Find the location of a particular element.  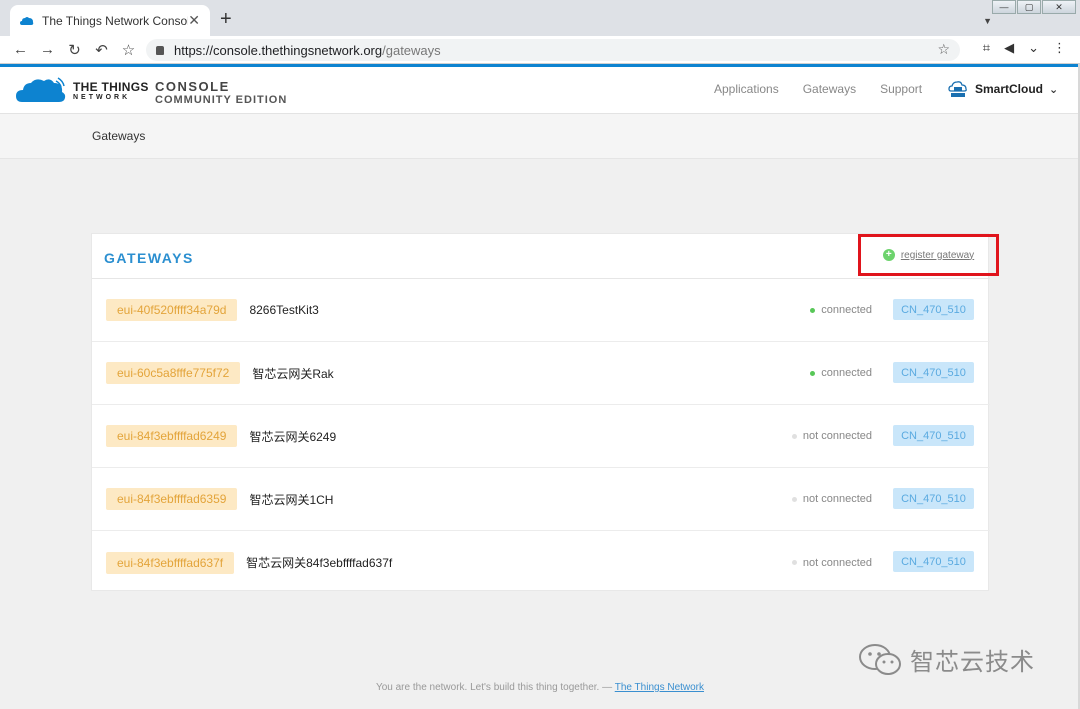

gateway-eui-tag: eui-40f520ffff34a79d is located at coordinates (172, 310).